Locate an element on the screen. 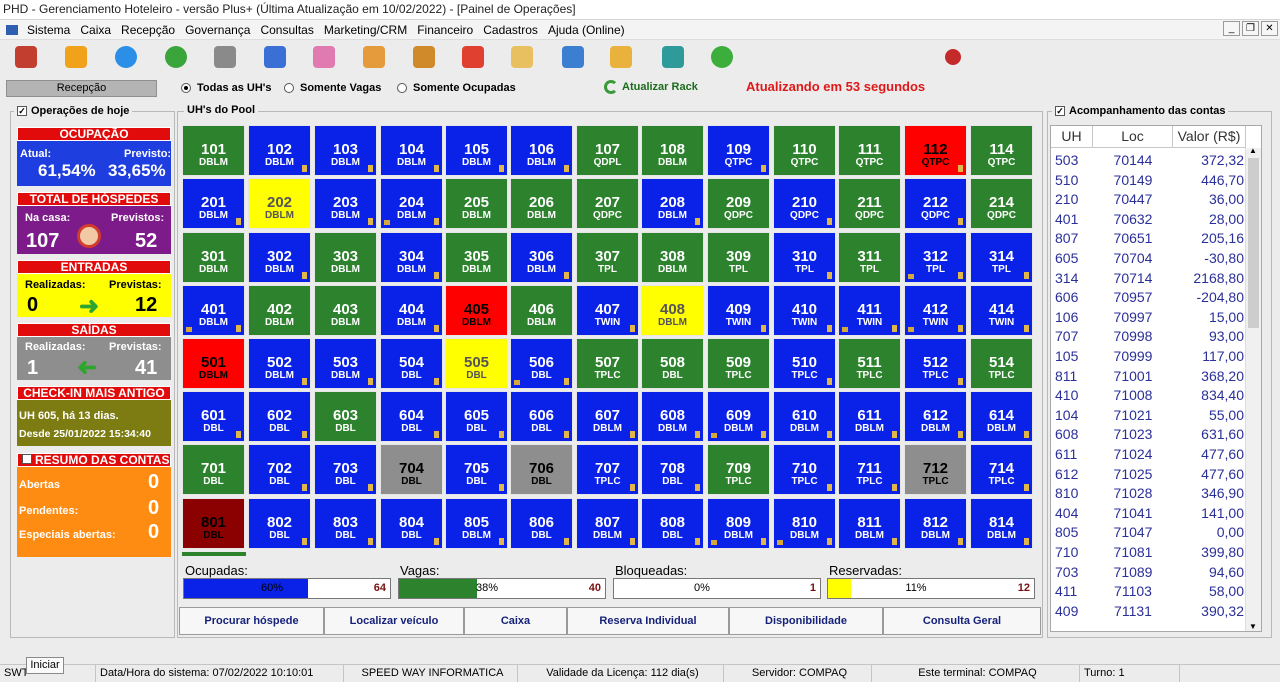  room-806: 806 DBL is located at coordinates (541, 523).